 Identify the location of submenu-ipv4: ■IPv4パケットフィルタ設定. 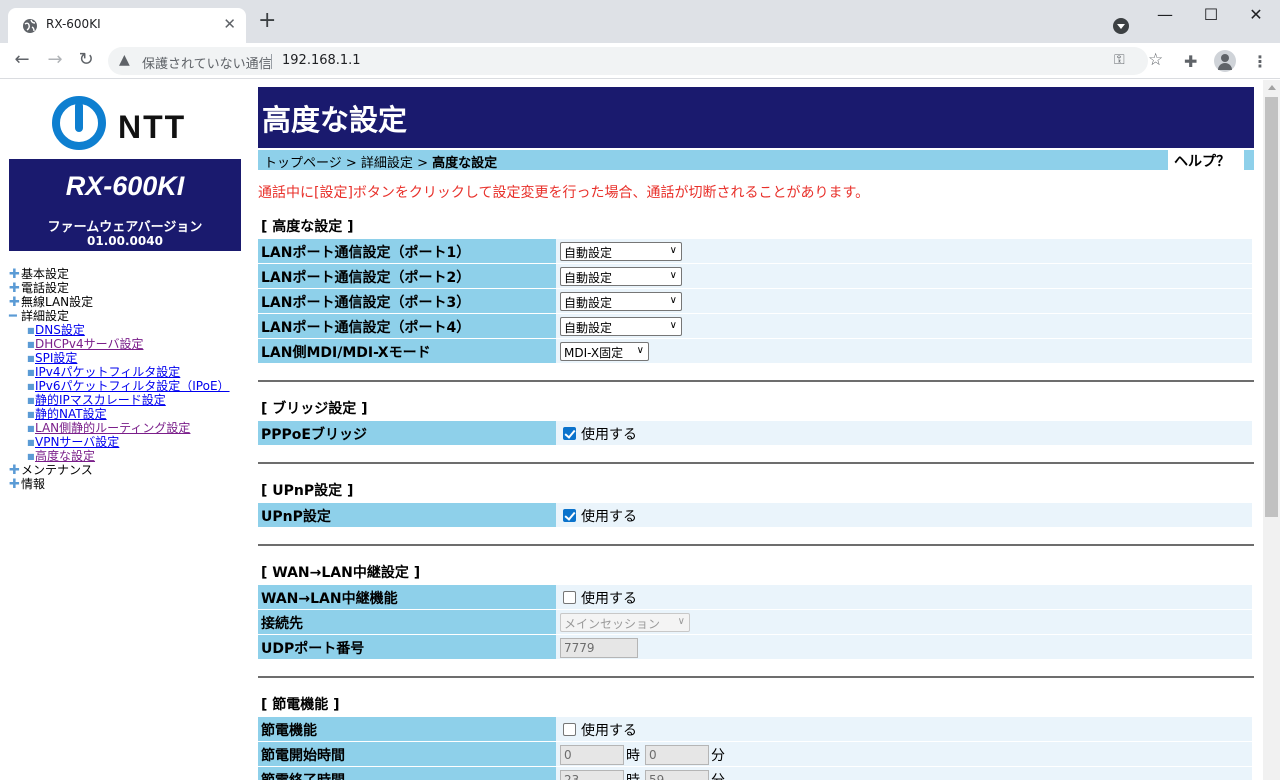
(127, 372).